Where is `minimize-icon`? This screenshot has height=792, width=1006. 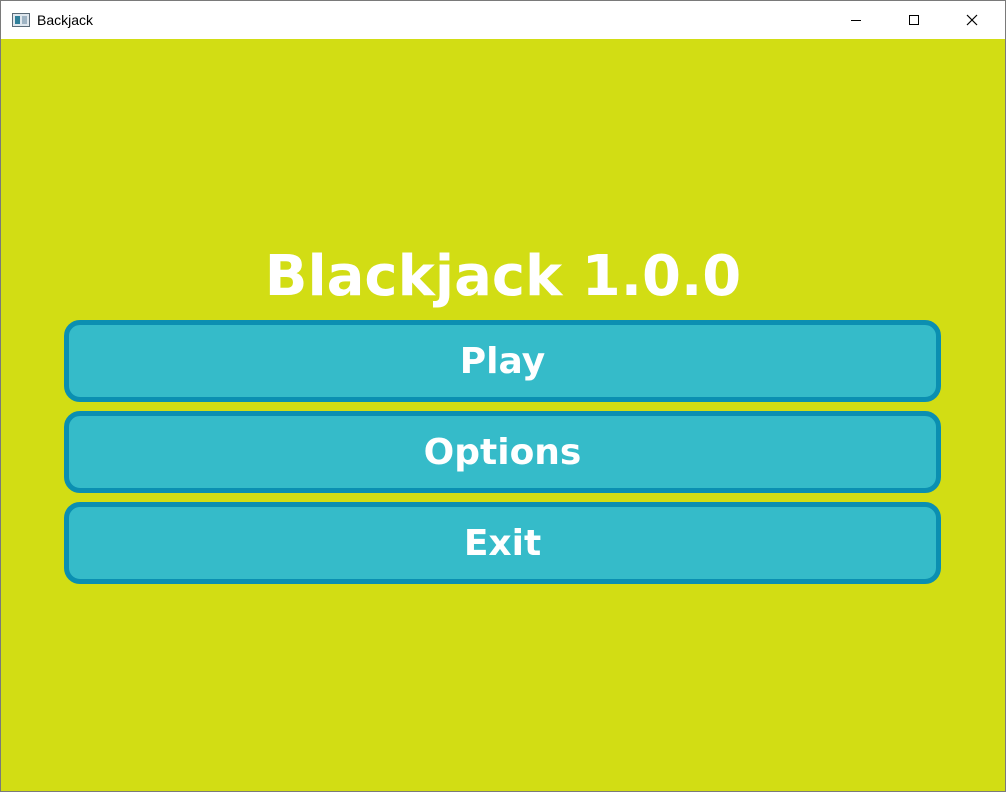
minimize-icon is located at coordinates (856, 20).